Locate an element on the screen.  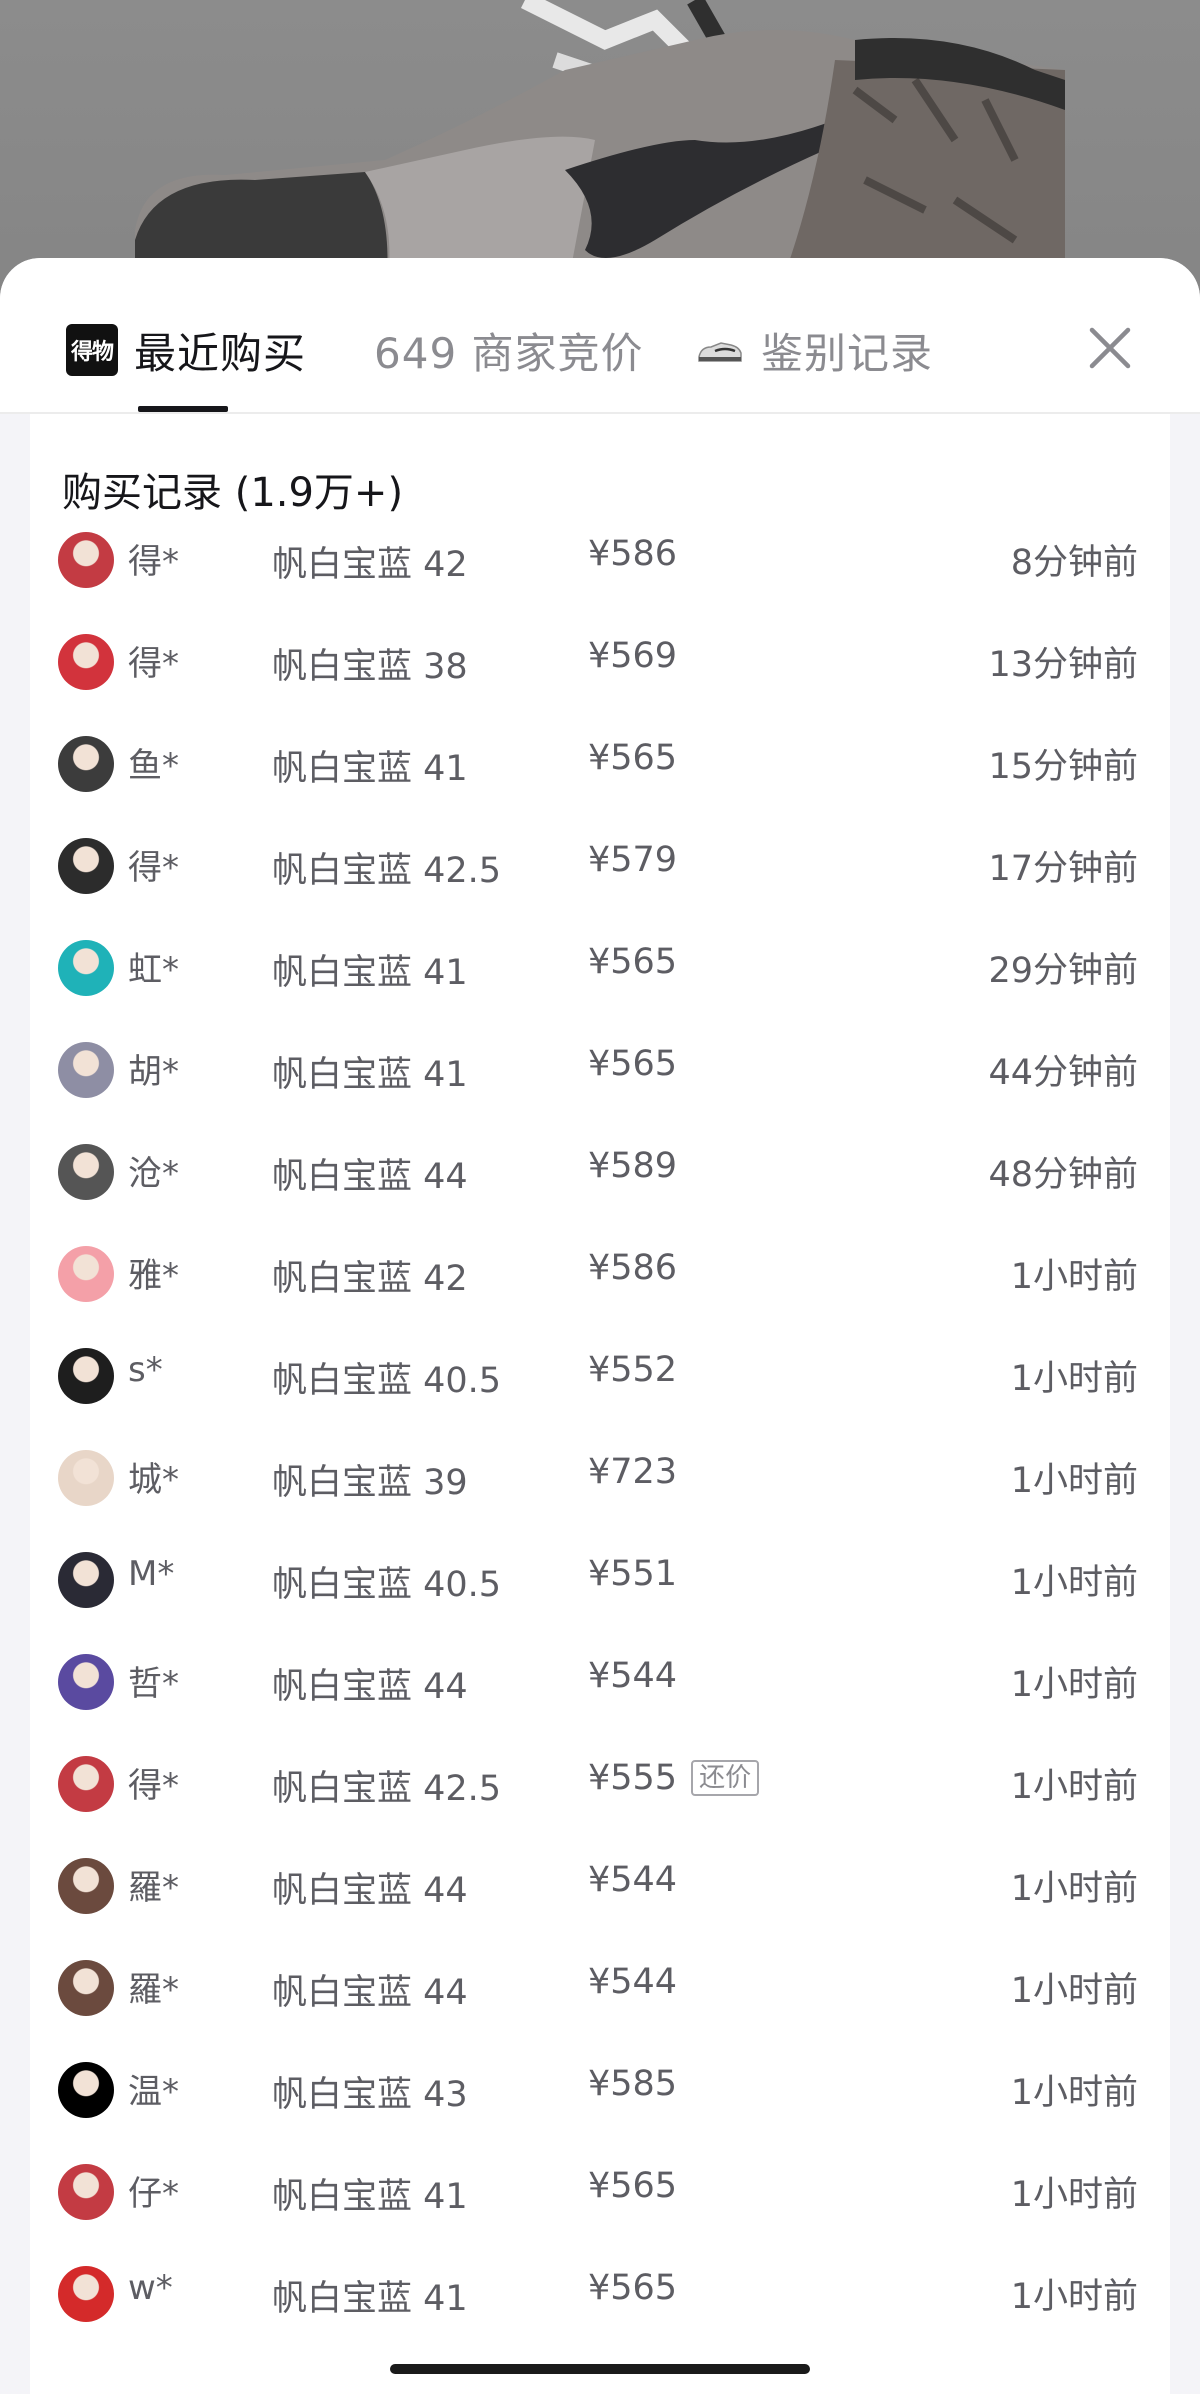
purchase-time: 29分钟前 is located at coordinates (1063, 971).